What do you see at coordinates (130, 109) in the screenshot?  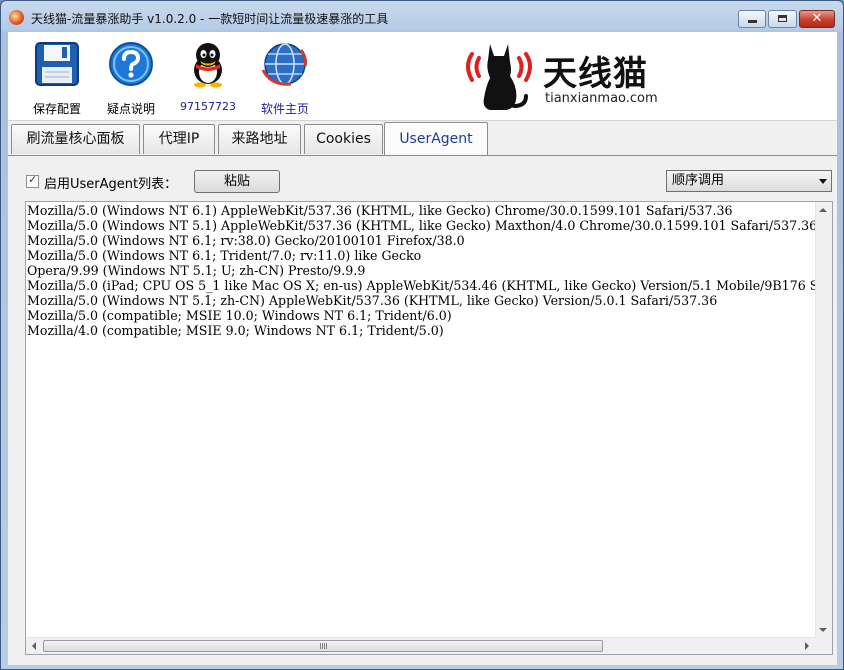 I see `help-label: 疑点说明` at bounding box center [130, 109].